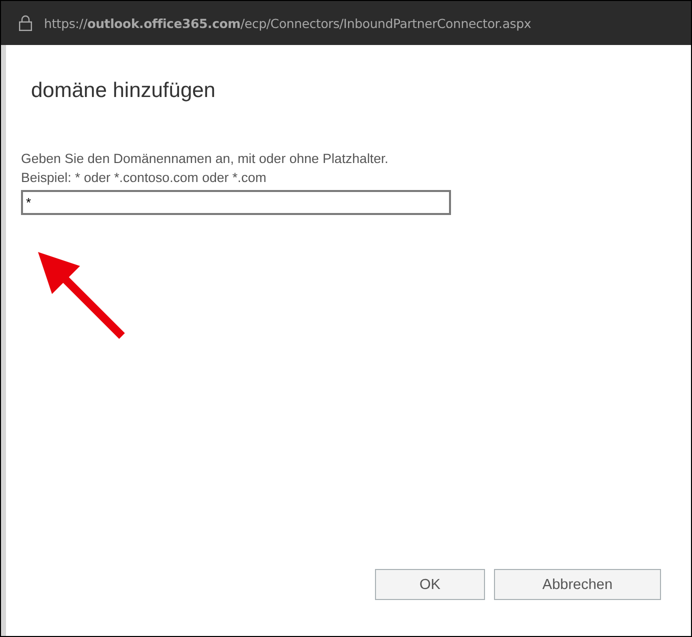 The width and height of the screenshot is (692, 637). What do you see at coordinates (577, 584) in the screenshot?
I see `dialog-button: Abbrechen` at bounding box center [577, 584].